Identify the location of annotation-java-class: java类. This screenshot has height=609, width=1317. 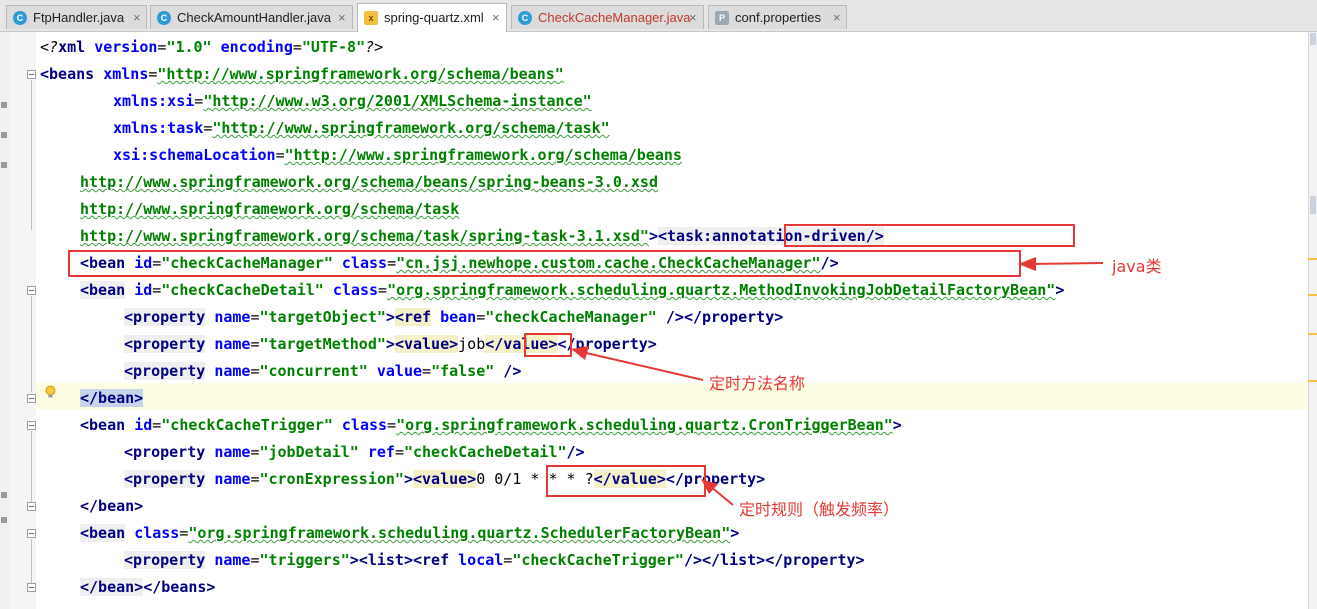
(1137, 266).